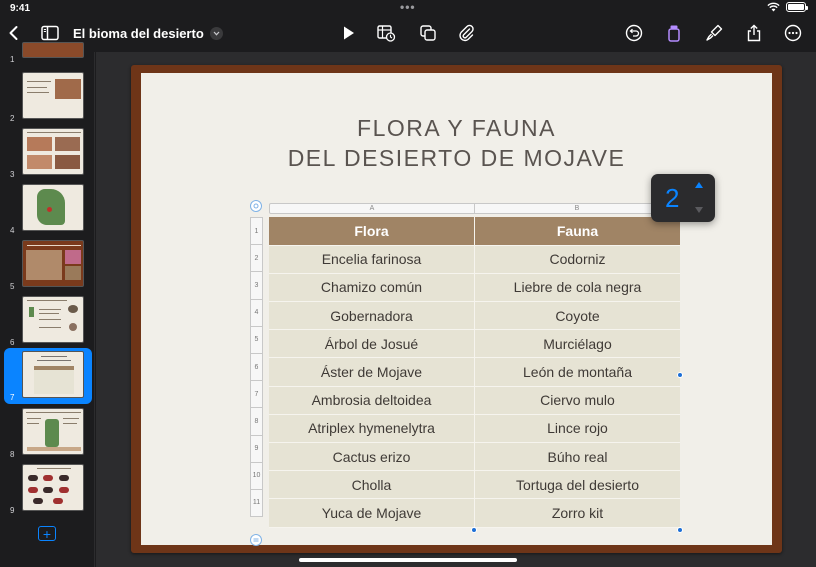 Image resolution: width=816 pixels, height=567 pixels. I want to click on chevron-left-icon, so click(13, 33).